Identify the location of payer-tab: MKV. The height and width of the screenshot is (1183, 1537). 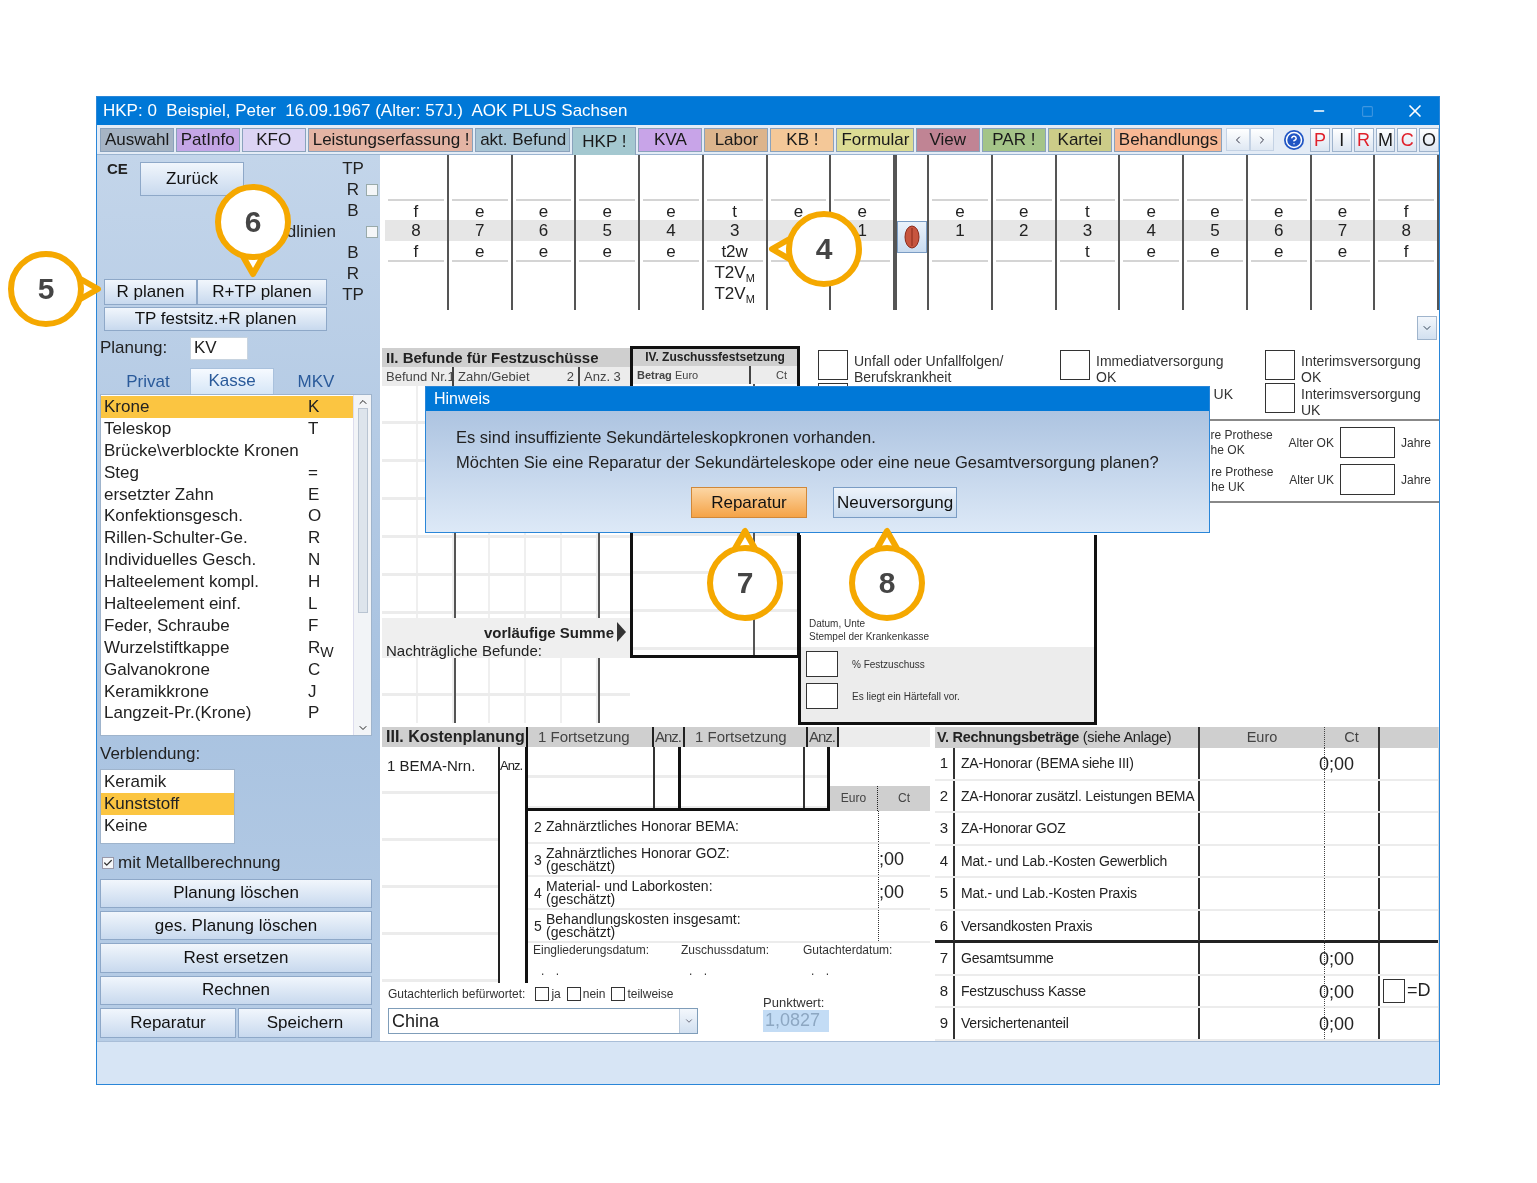
(316, 382).